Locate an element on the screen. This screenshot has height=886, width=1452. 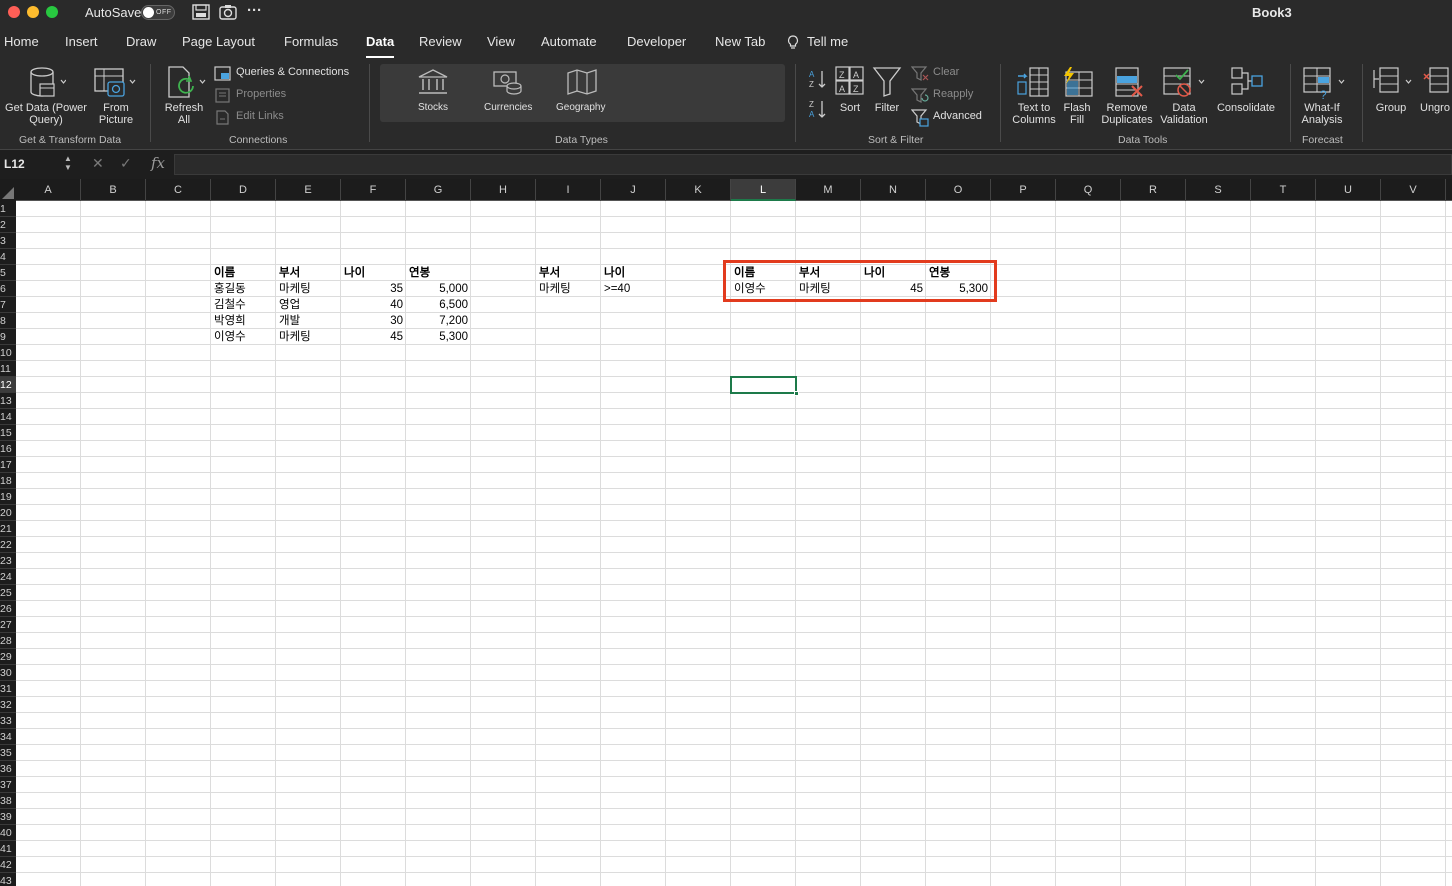
geography-button: Geography is located at coordinates (580, 107).